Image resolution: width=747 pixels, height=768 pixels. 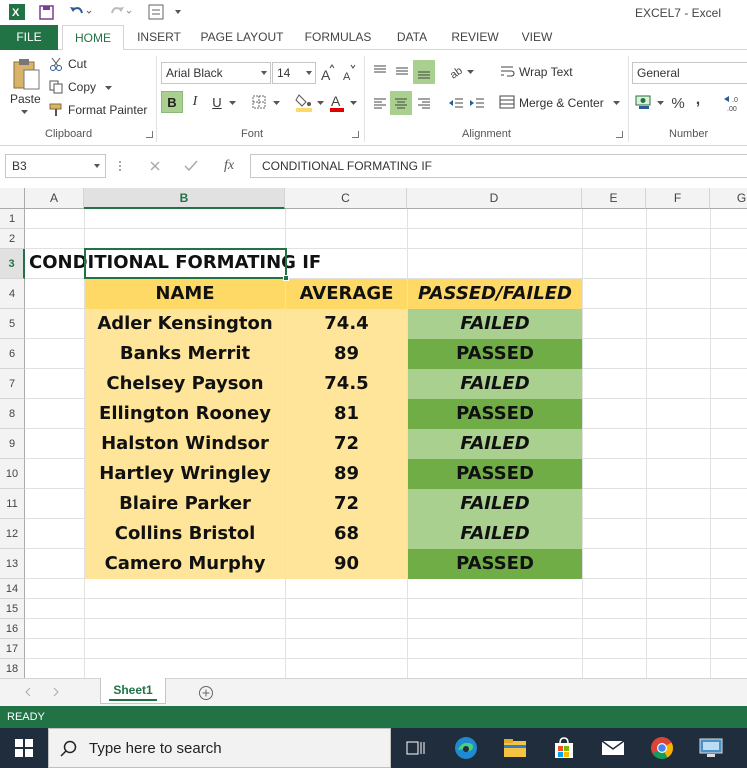 What do you see at coordinates (82, 87) in the screenshot?
I see `copy-button: Copy` at bounding box center [82, 87].